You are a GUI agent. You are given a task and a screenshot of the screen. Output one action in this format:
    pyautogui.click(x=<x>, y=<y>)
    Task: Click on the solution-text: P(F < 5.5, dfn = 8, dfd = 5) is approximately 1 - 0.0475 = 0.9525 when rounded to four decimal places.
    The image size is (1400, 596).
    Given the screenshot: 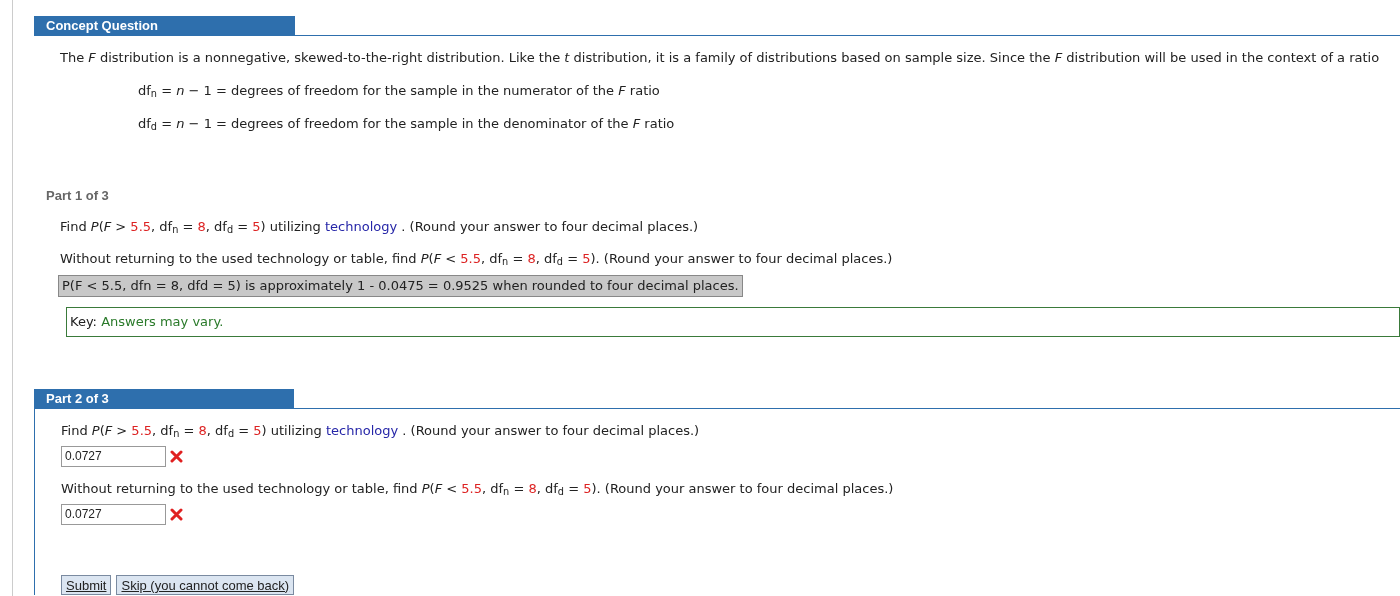 What is the action you would take?
    pyautogui.click(x=400, y=286)
    